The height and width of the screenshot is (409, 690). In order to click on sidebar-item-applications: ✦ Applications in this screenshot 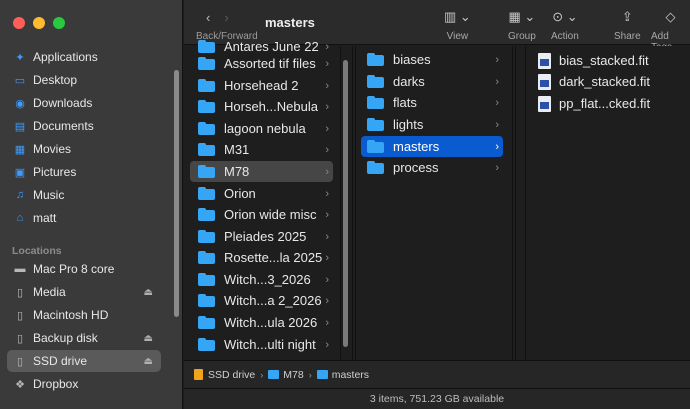, I will do `click(84, 57)`.